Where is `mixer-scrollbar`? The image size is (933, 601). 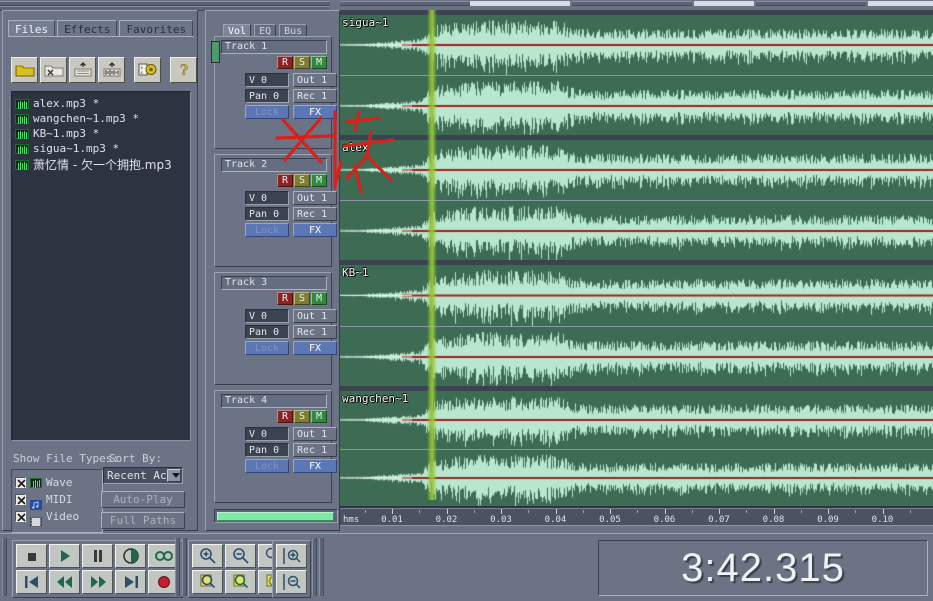
mixer-scrollbar is located at coordinates (276, 516).